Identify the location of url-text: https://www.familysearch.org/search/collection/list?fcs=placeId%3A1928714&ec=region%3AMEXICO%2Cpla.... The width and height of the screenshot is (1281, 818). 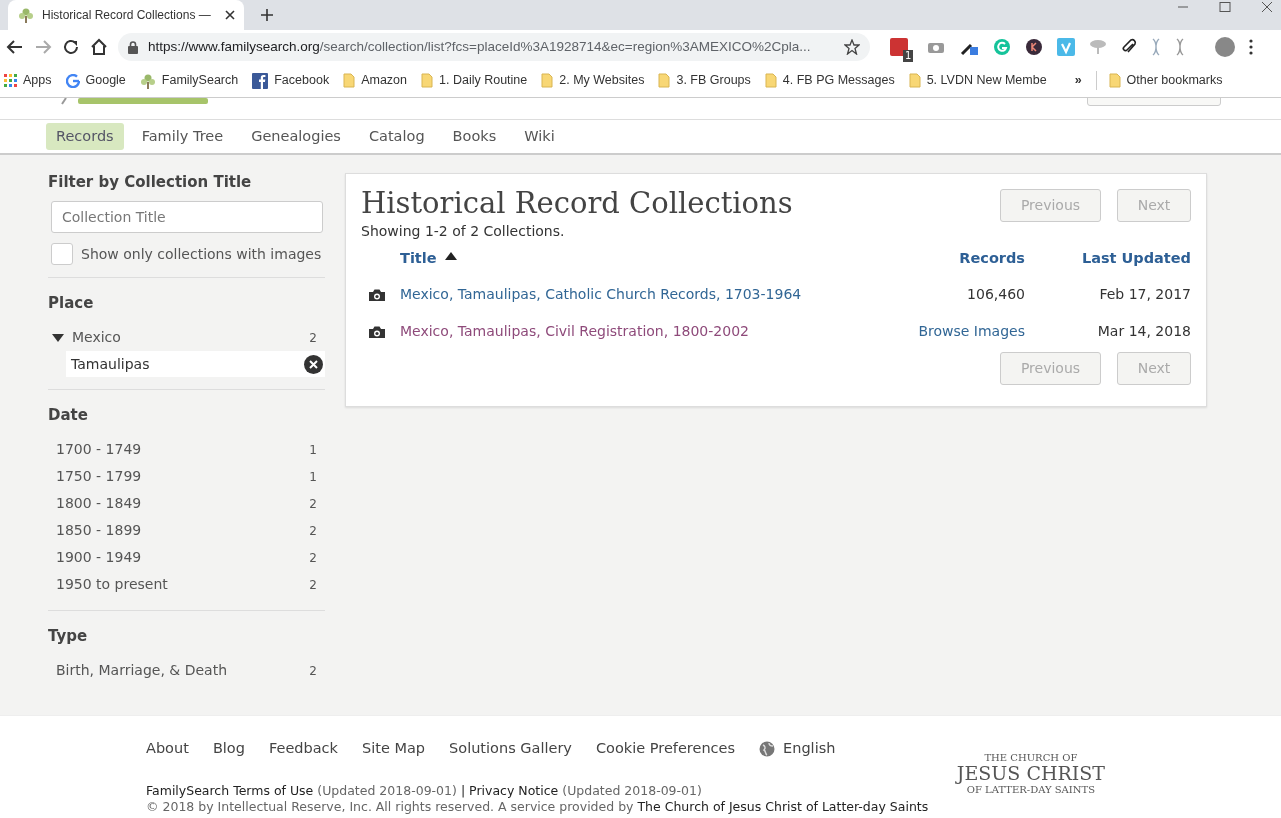
(479, 46).